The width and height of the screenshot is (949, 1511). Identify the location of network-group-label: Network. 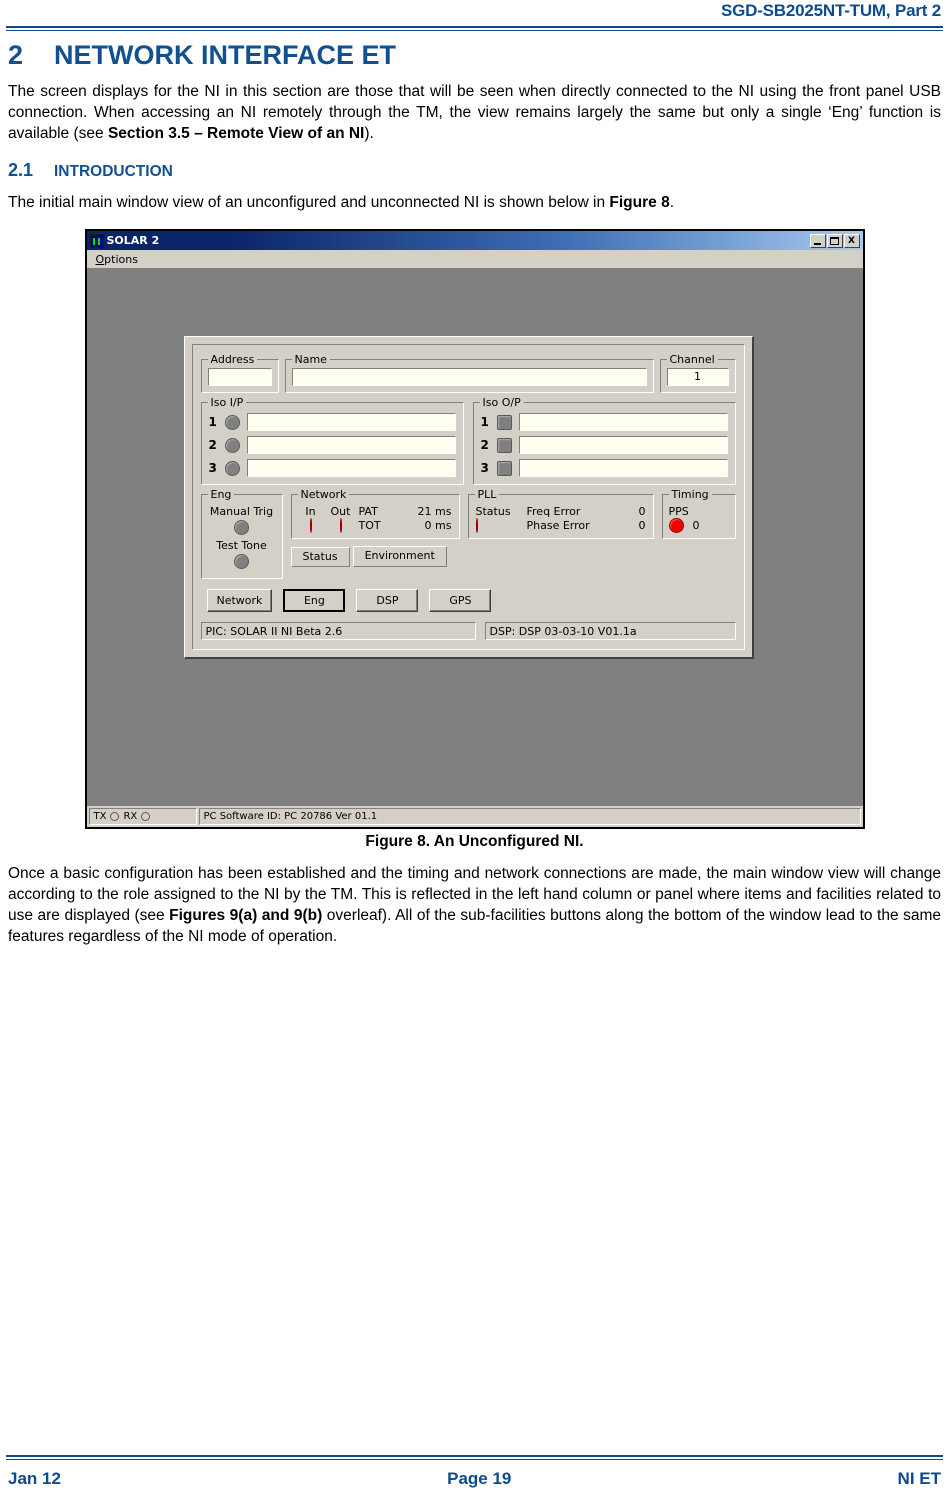
(323, 494).